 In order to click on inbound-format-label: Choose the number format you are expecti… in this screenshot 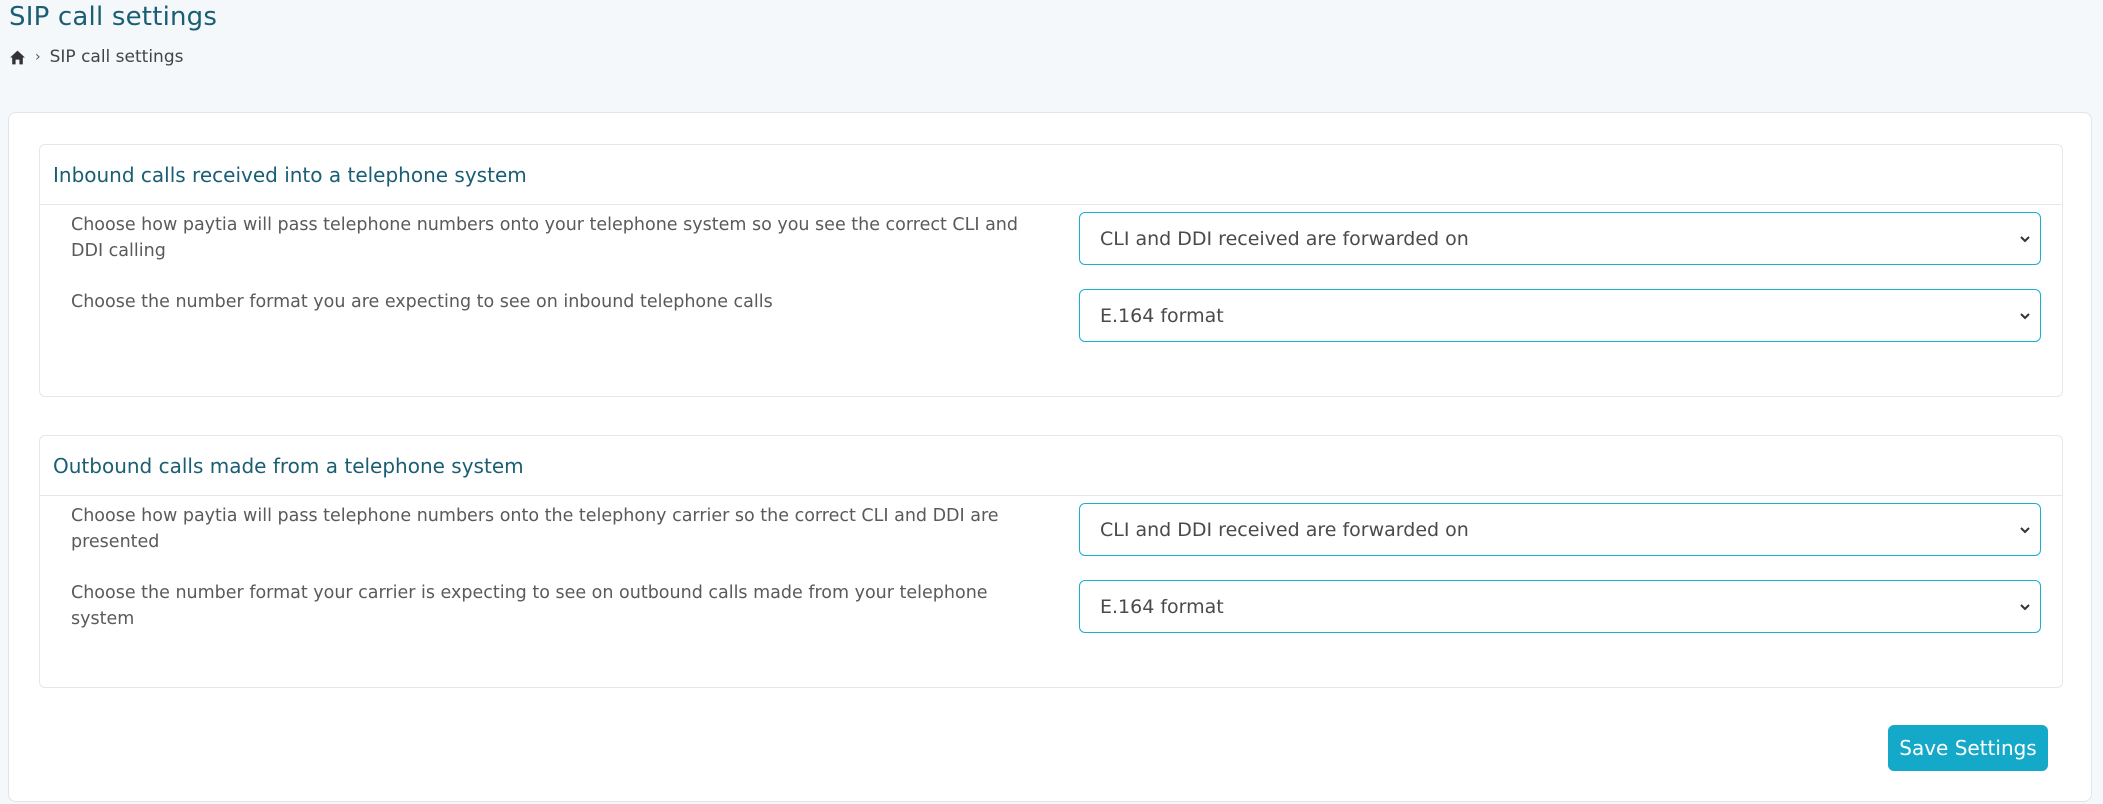, I will do `click(422, 302)`.